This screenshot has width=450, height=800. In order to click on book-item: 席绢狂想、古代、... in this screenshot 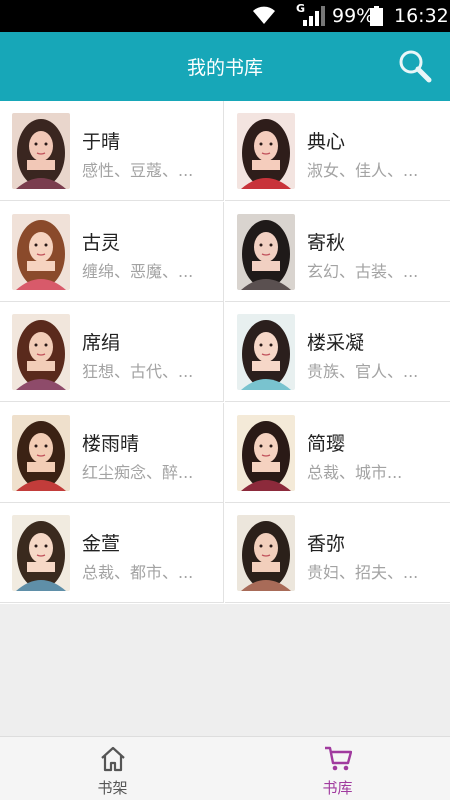, I will do `click(112, 352)`.